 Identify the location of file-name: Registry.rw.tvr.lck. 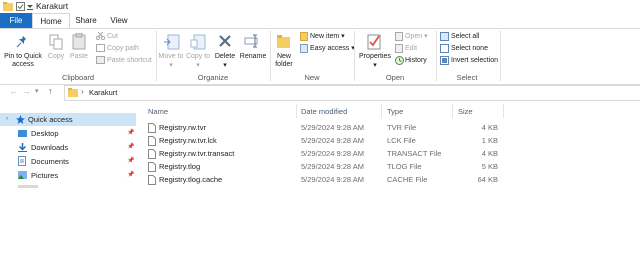
(188, 140).